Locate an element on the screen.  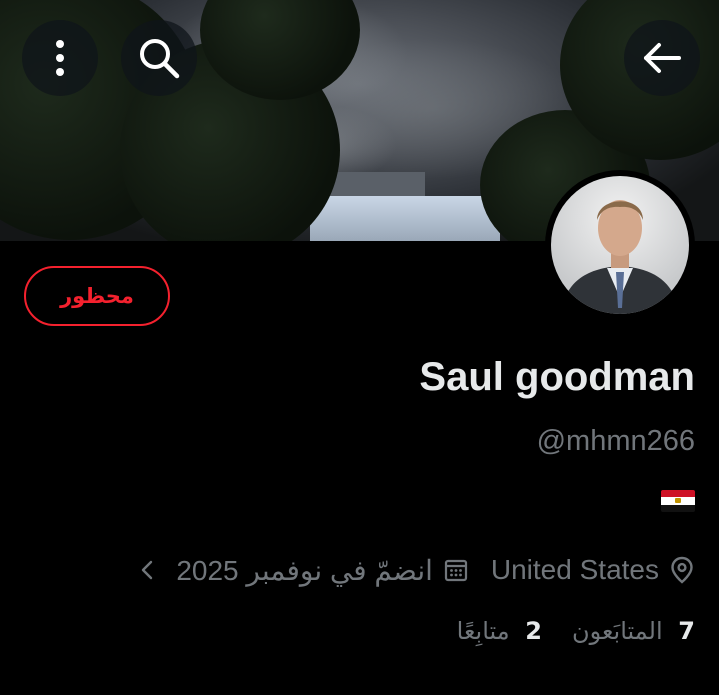
arrow-left-icon is located at coordinates (662, 58).